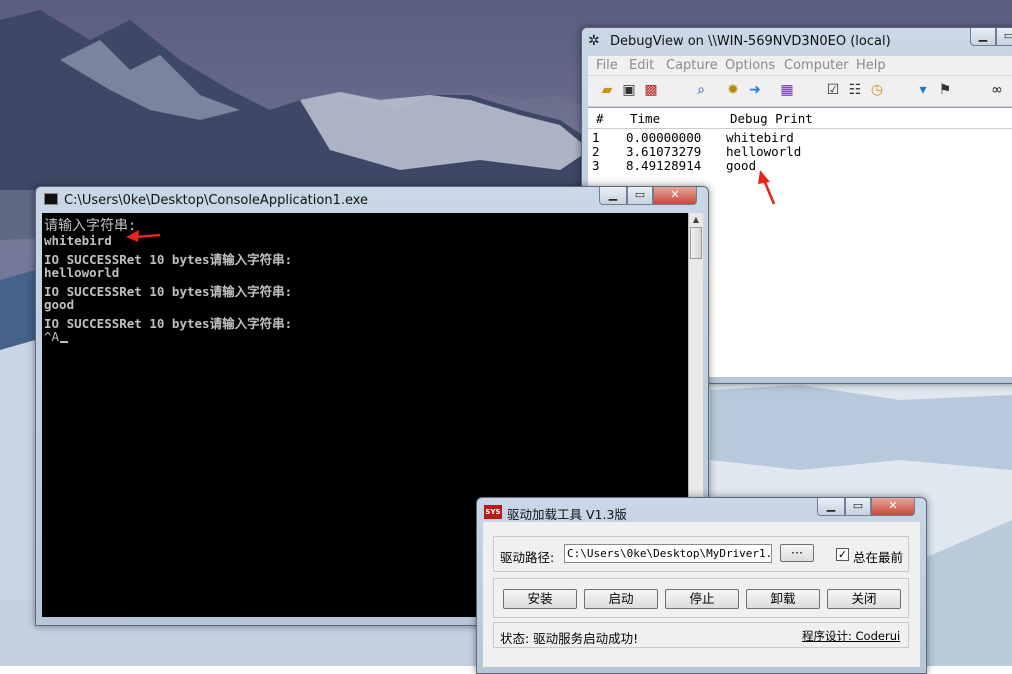 The width and height of the screenshot is (1012, 674). I want to click on capture-gear-icon: ✹, so click(733, 90).